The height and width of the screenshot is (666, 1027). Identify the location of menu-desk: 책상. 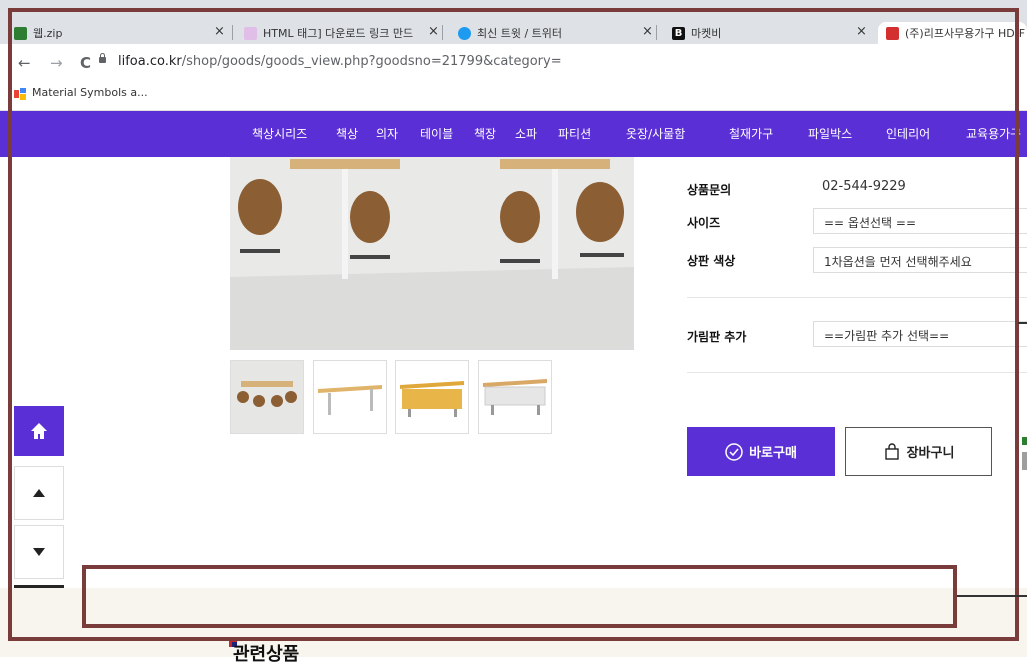
(347, 133).